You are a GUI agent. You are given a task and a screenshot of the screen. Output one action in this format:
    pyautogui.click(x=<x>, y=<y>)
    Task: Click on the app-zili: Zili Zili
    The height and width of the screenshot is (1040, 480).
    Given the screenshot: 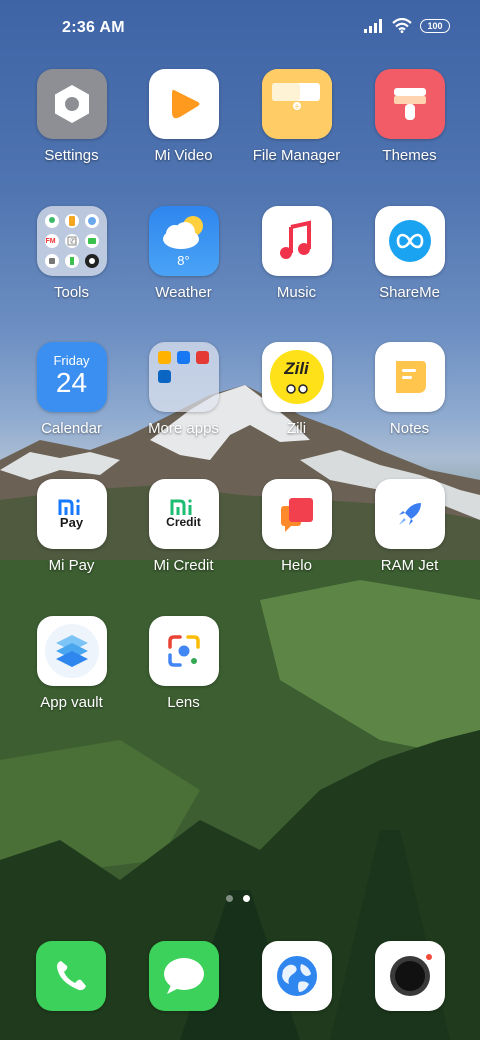 What is the action you would take?
    pyautogui.click(x=296, y=398)
    